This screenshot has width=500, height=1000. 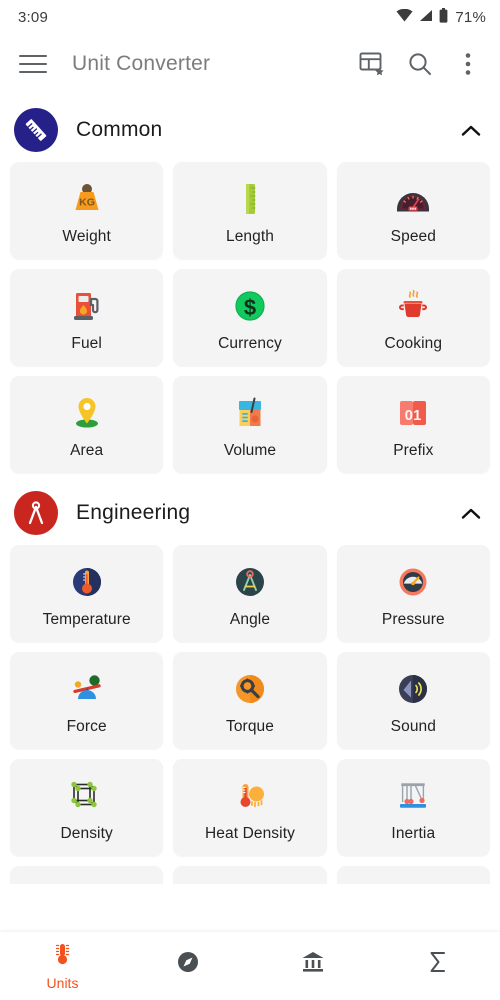 What do you see at coordinates (250, 689) in the screenshot?
I see `wrench-circle-icon` at bounding box center [250, 689].